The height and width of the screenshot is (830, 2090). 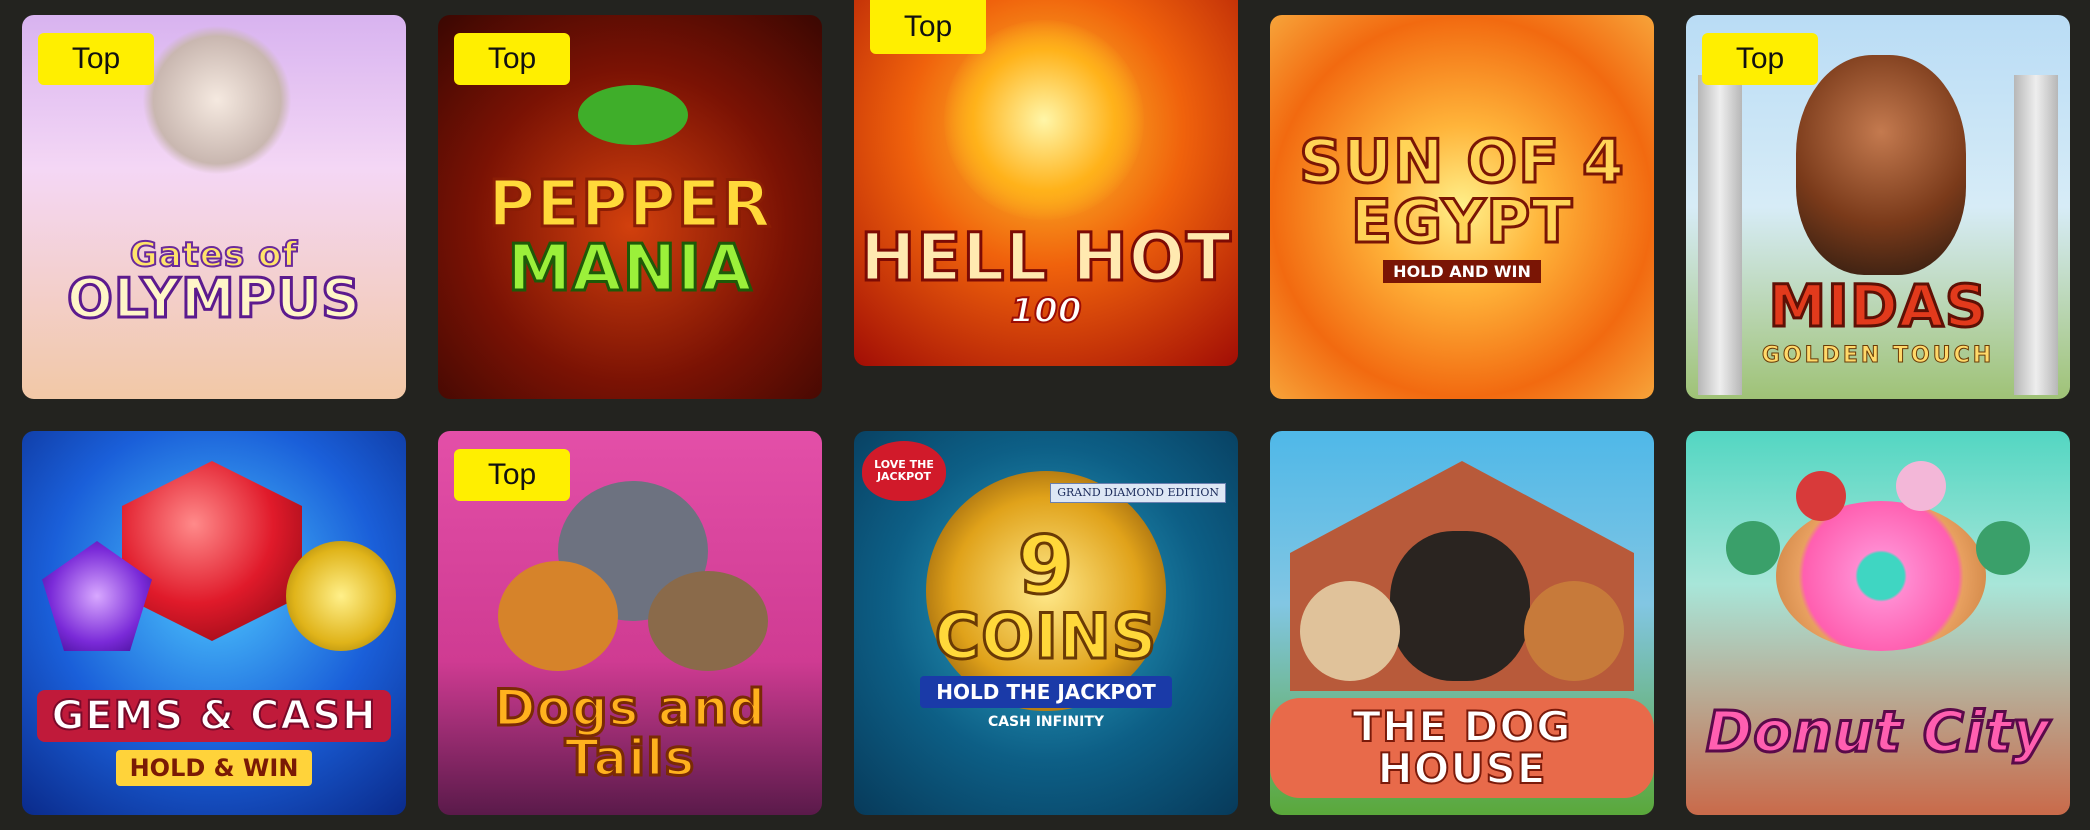 I want to click on game-title: SUN OF 4, so click(x=1462, y=161).